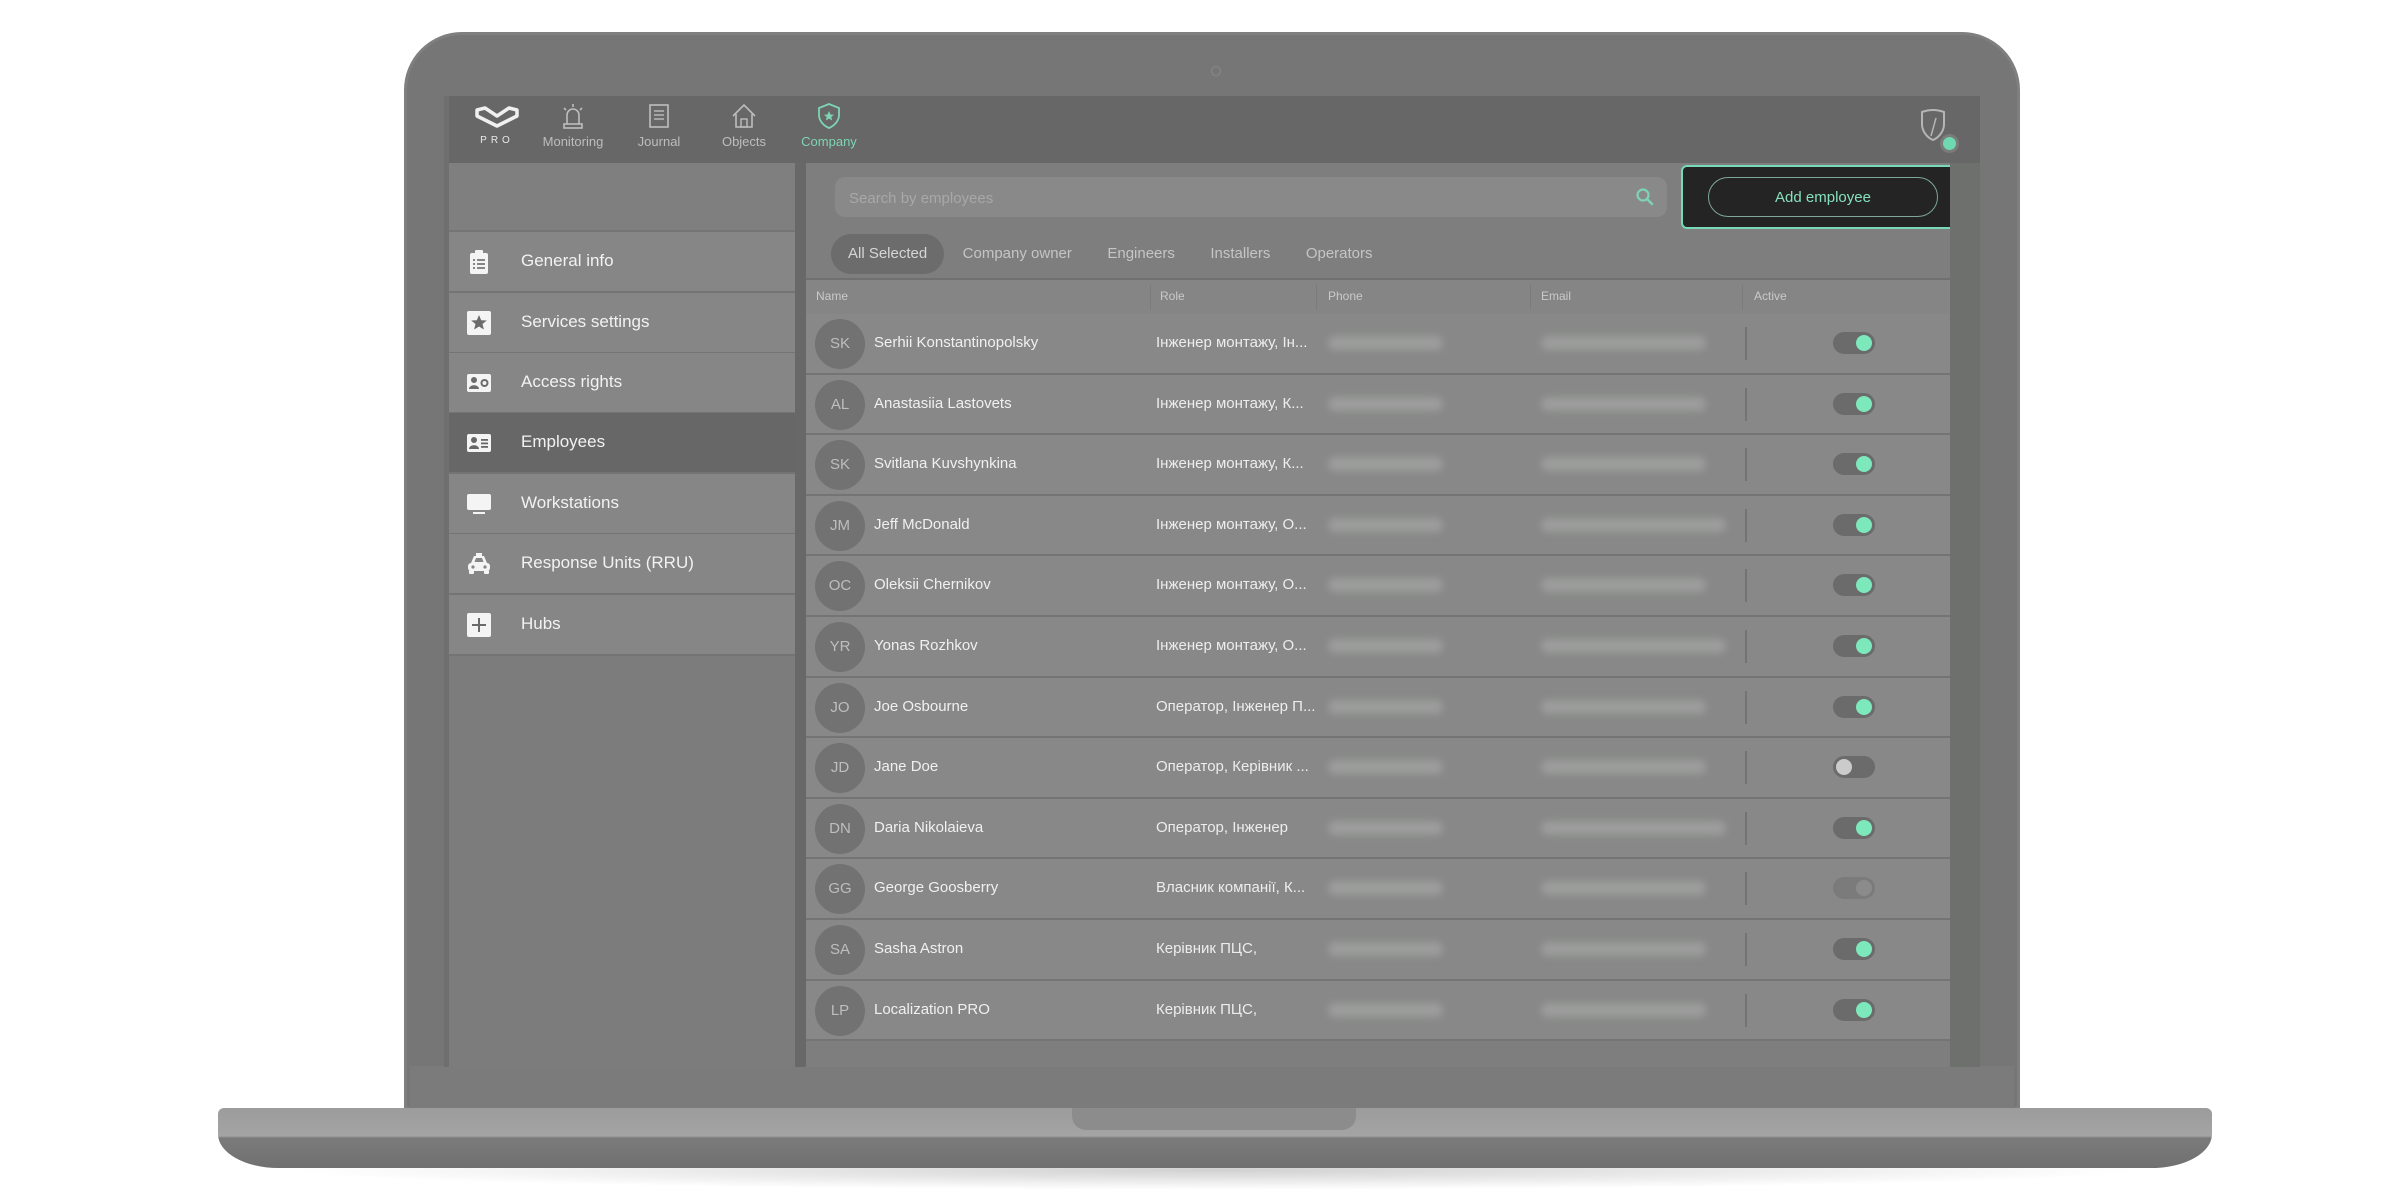 The image size is (2400, 1200). Describe the element at coordinates (829, 131) in the screenshot. I see `nav-company: Company` at that location.